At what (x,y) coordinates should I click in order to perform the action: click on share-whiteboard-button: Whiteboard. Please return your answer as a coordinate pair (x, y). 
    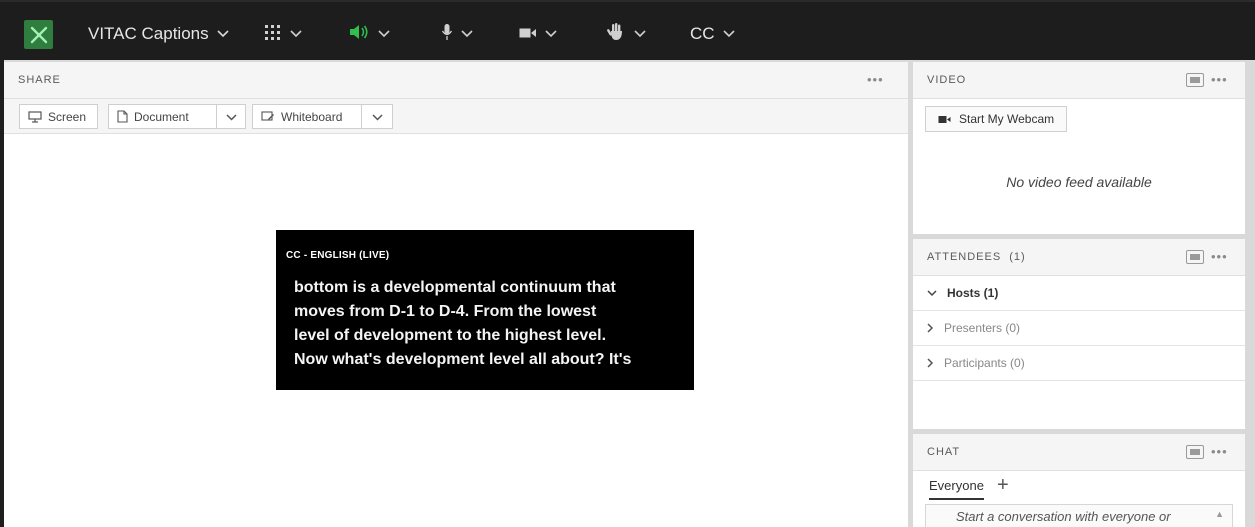
    Looking at the image, I should click on (307, 116).